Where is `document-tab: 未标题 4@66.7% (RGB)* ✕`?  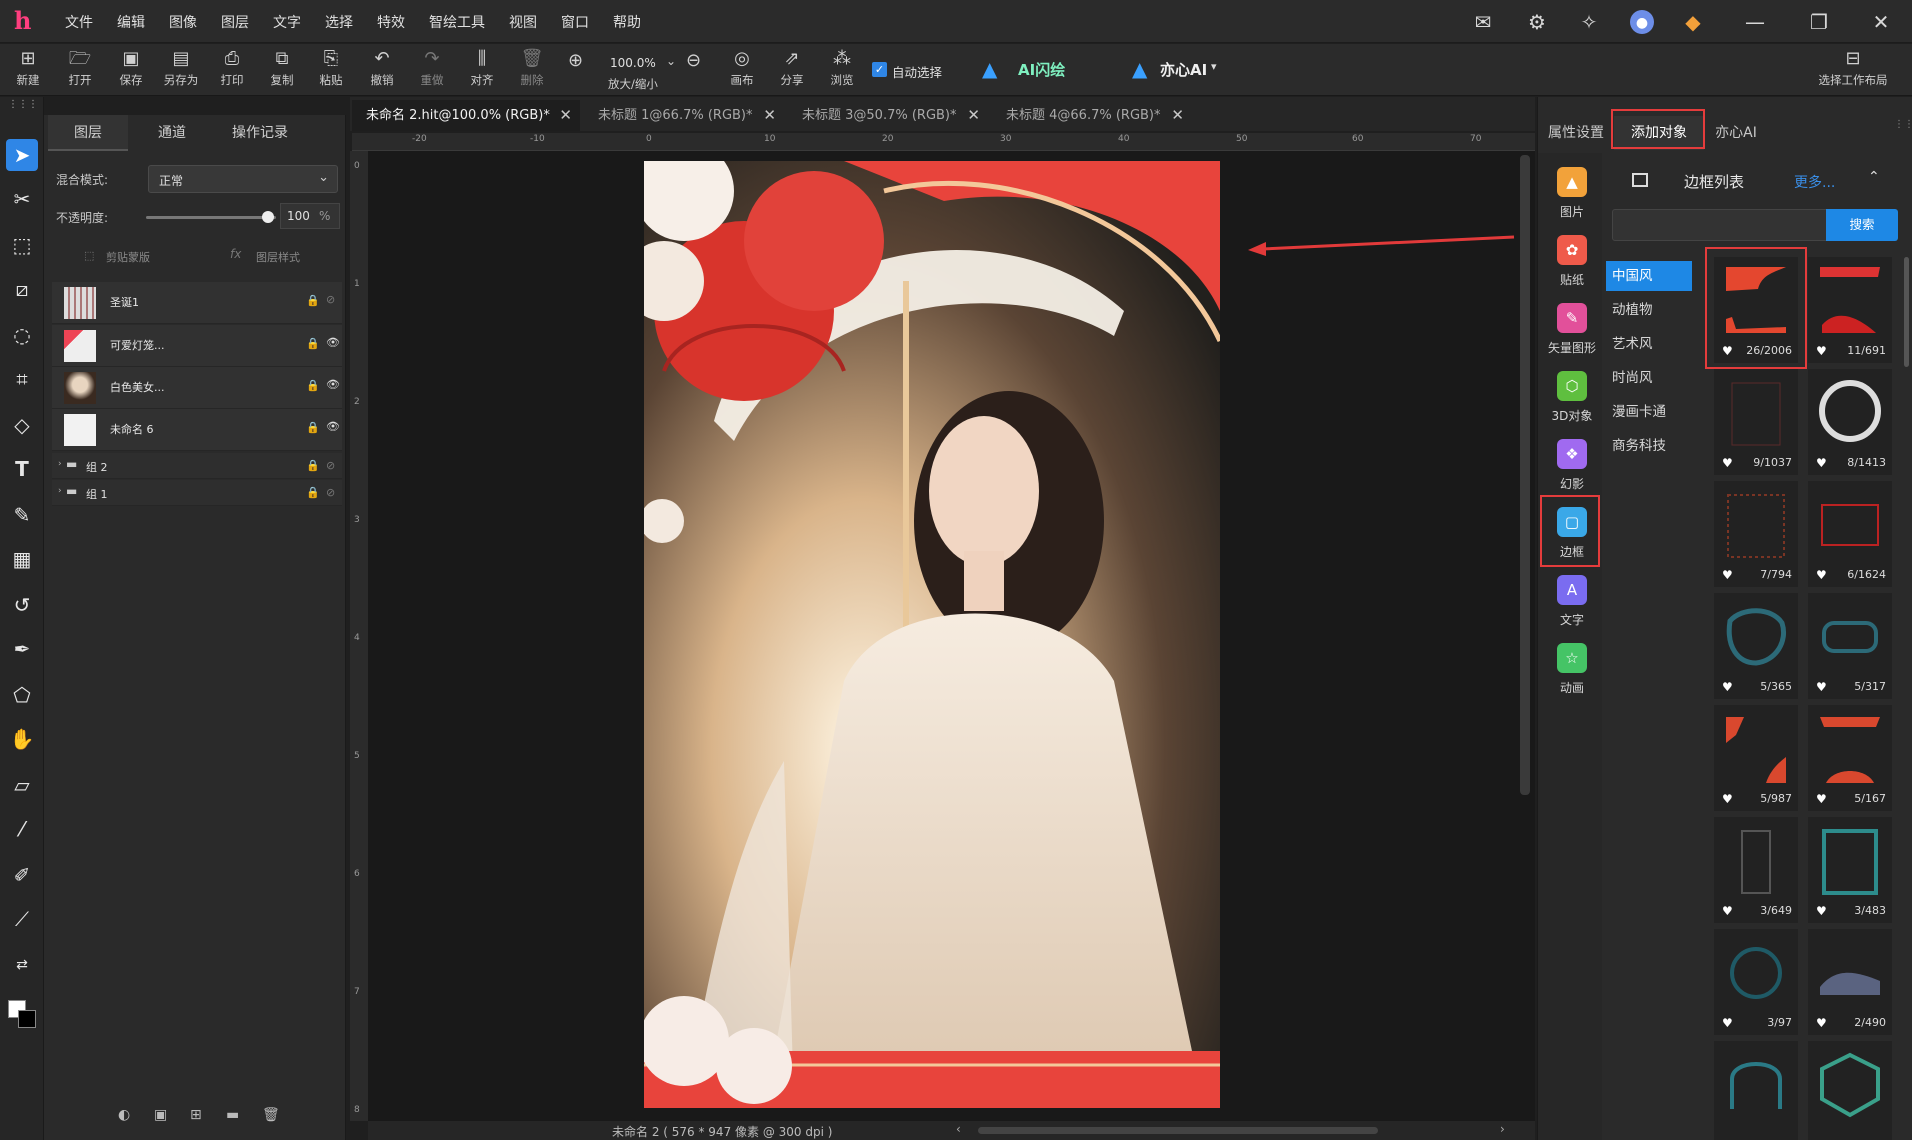 document-tab: 未标题 4@66.7% (RGB)* ✕ is located at coordinates (1092, 115).